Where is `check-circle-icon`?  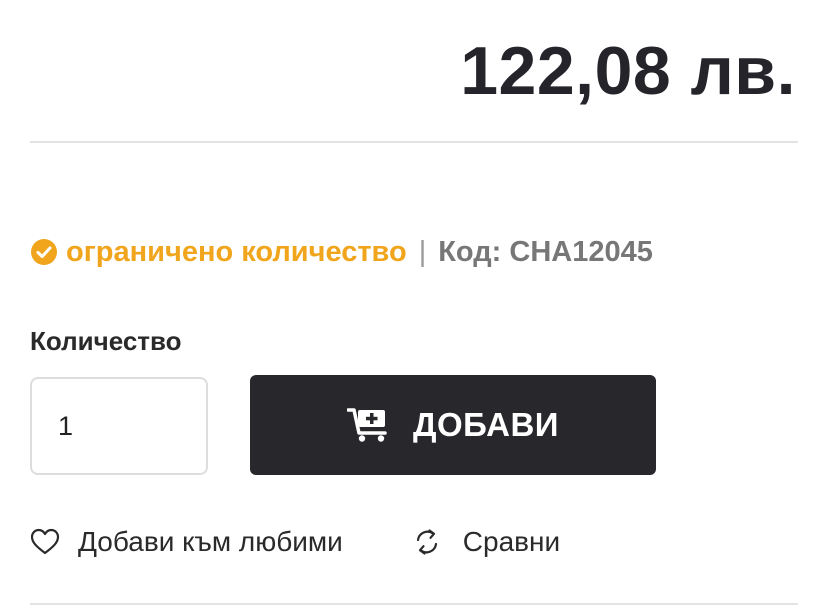
check-circle-icon is located at coordinates (44, 252).